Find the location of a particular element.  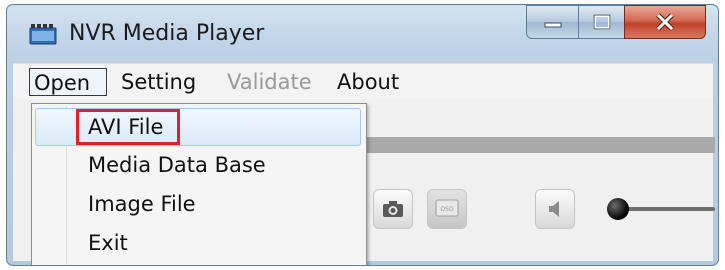

minimize-icon is located at coordinates (552, 25).